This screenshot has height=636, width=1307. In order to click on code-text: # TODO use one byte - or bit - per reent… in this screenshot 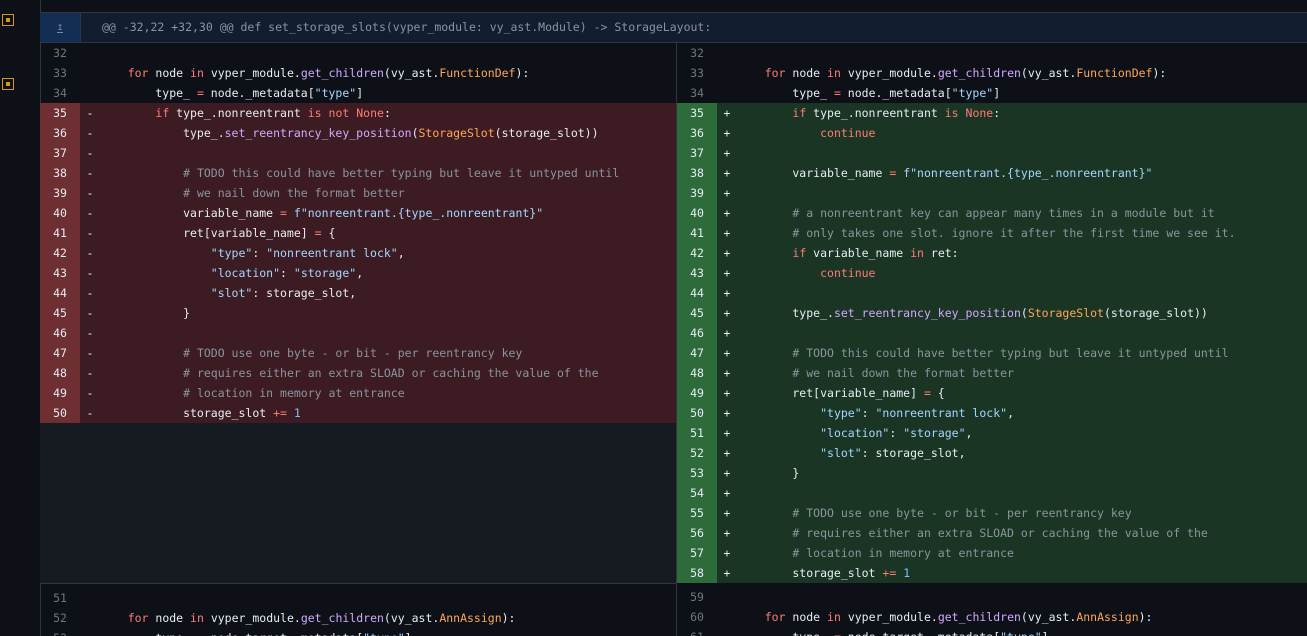, I will do `click(353, 353)`.